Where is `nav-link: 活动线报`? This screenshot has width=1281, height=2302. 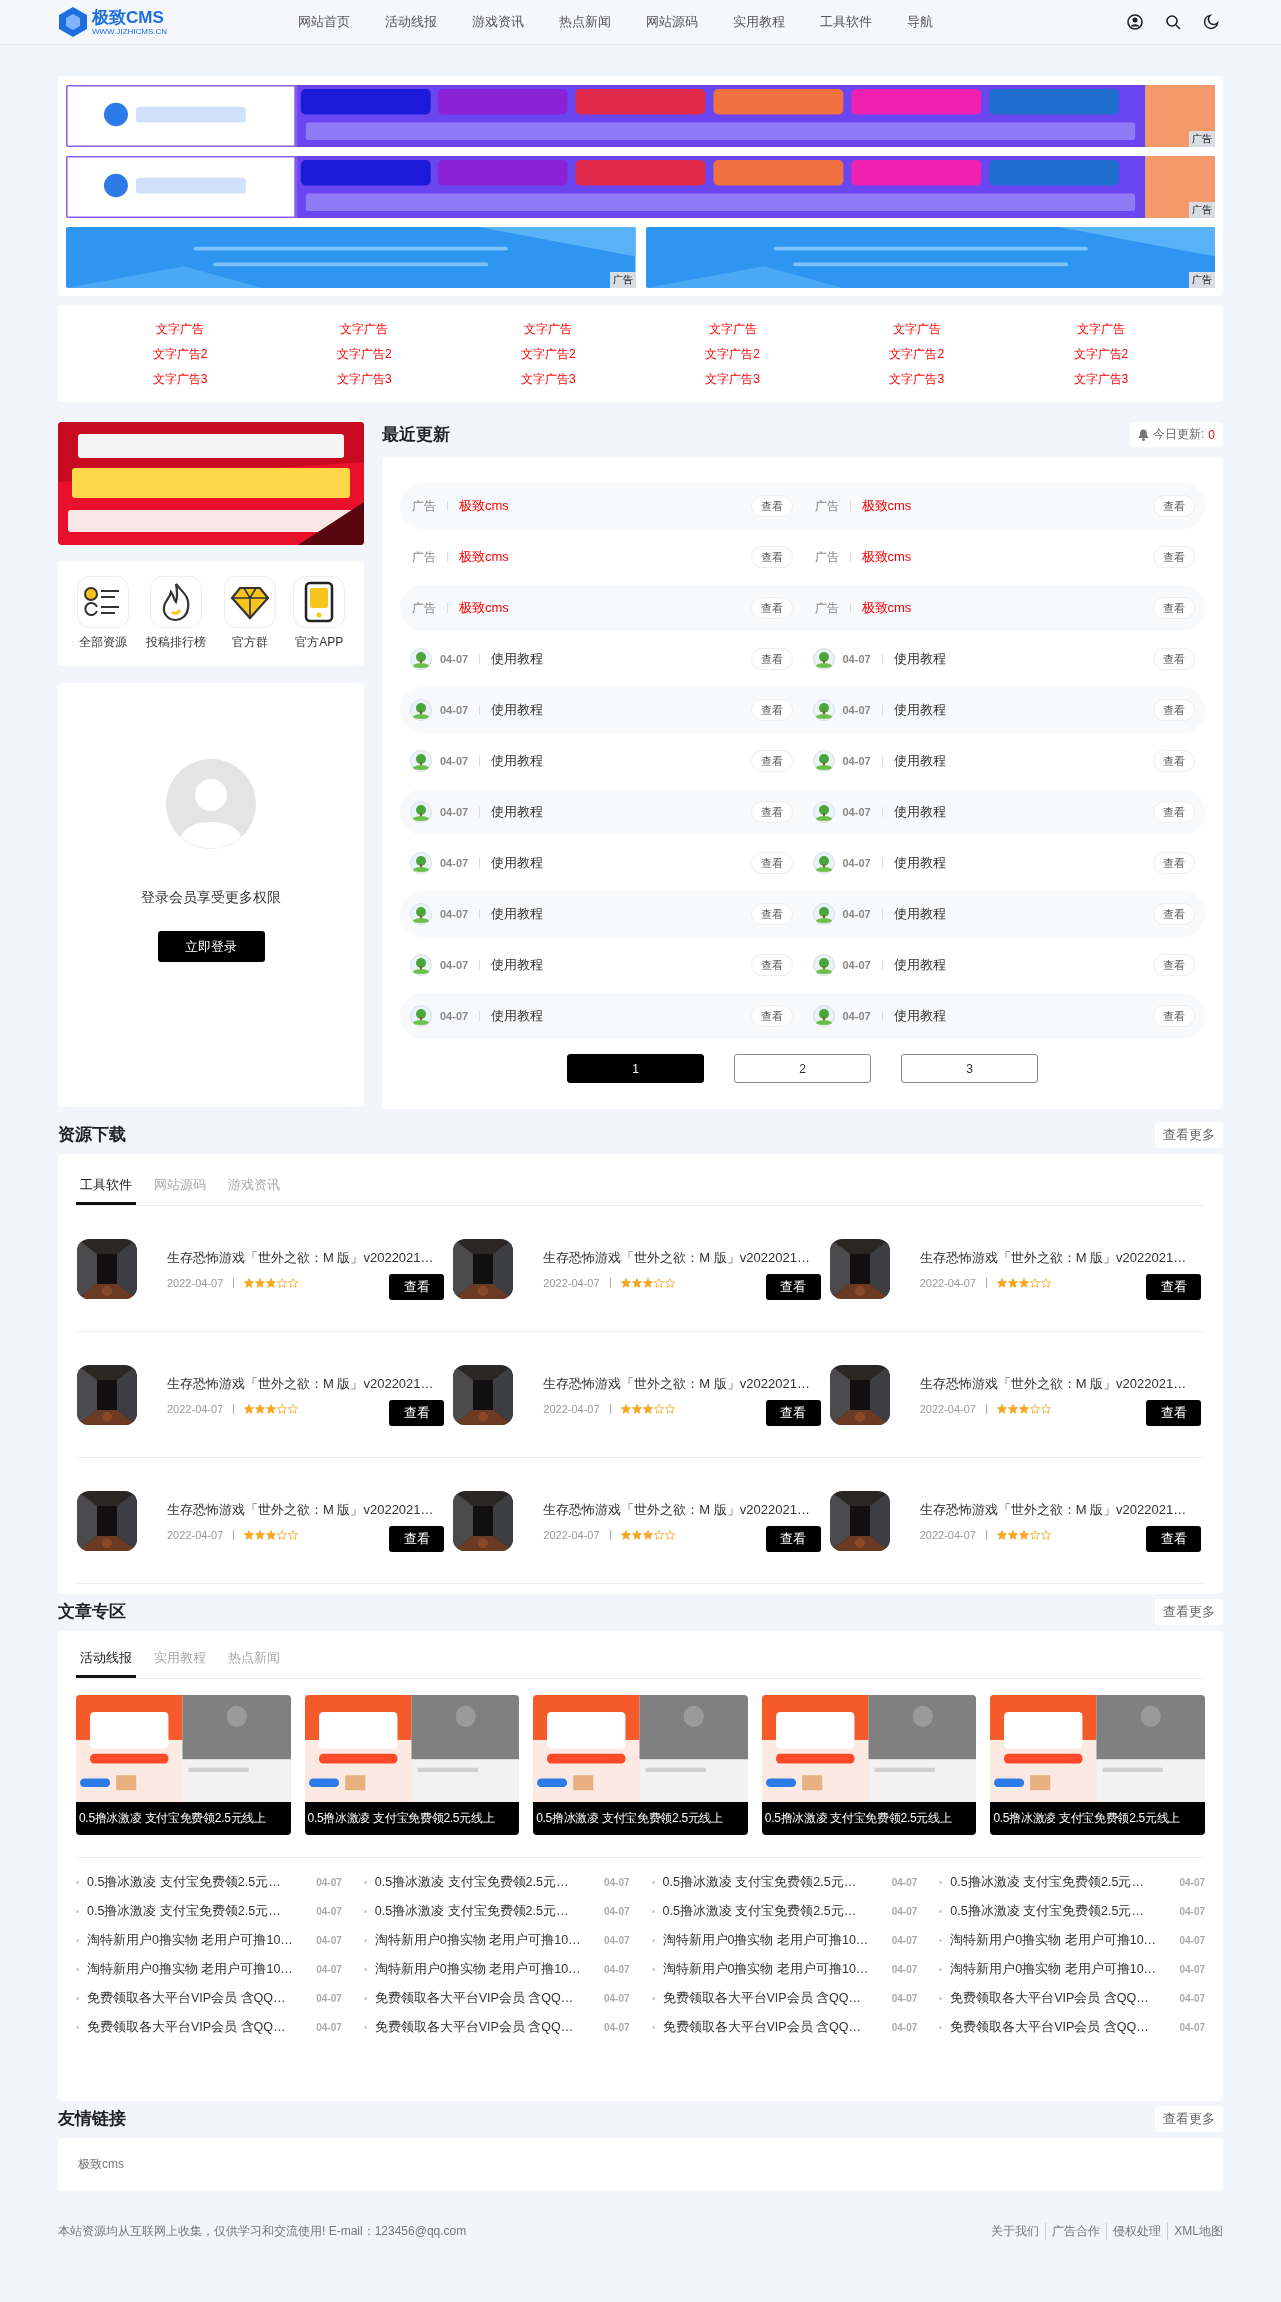
nav-link: 活动线报 is located at coordinates (411, 22).